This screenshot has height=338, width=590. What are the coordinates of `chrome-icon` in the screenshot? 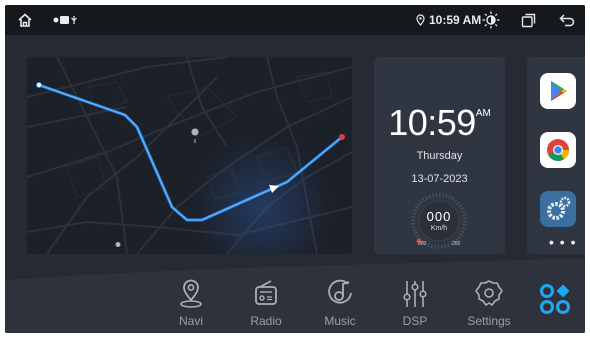 It's located at (558, 150).